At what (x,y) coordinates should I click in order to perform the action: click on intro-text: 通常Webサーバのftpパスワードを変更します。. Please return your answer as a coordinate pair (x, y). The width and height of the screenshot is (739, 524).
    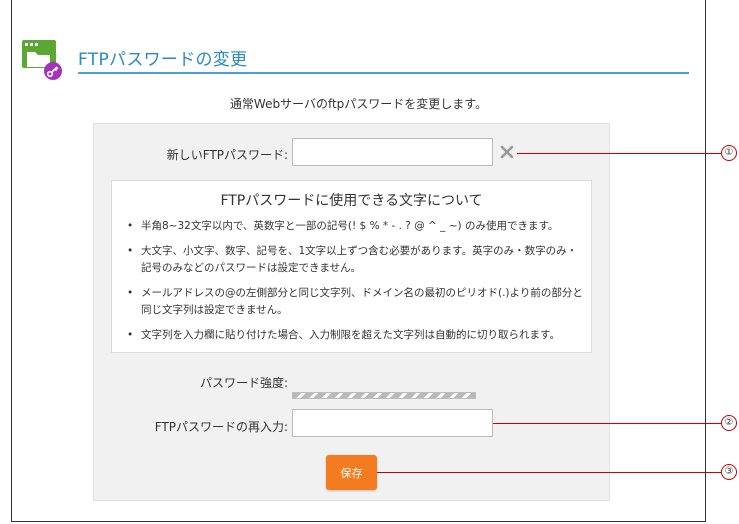
    Looking at the image, I should click on (358, 104).